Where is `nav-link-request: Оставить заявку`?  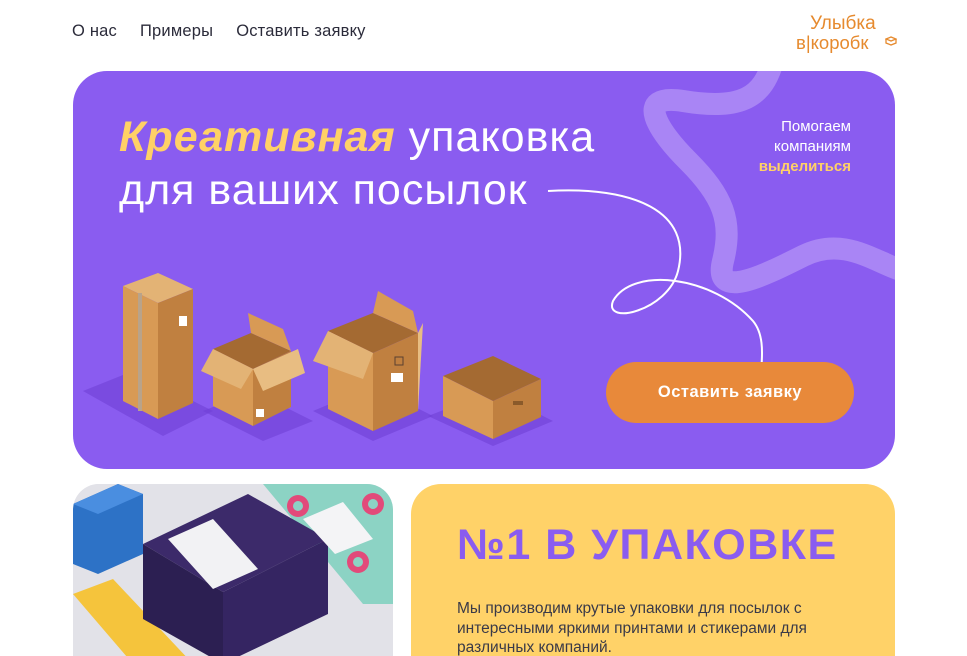
nav-link-request: Оставить заявку is located at coordinates (300, 31).